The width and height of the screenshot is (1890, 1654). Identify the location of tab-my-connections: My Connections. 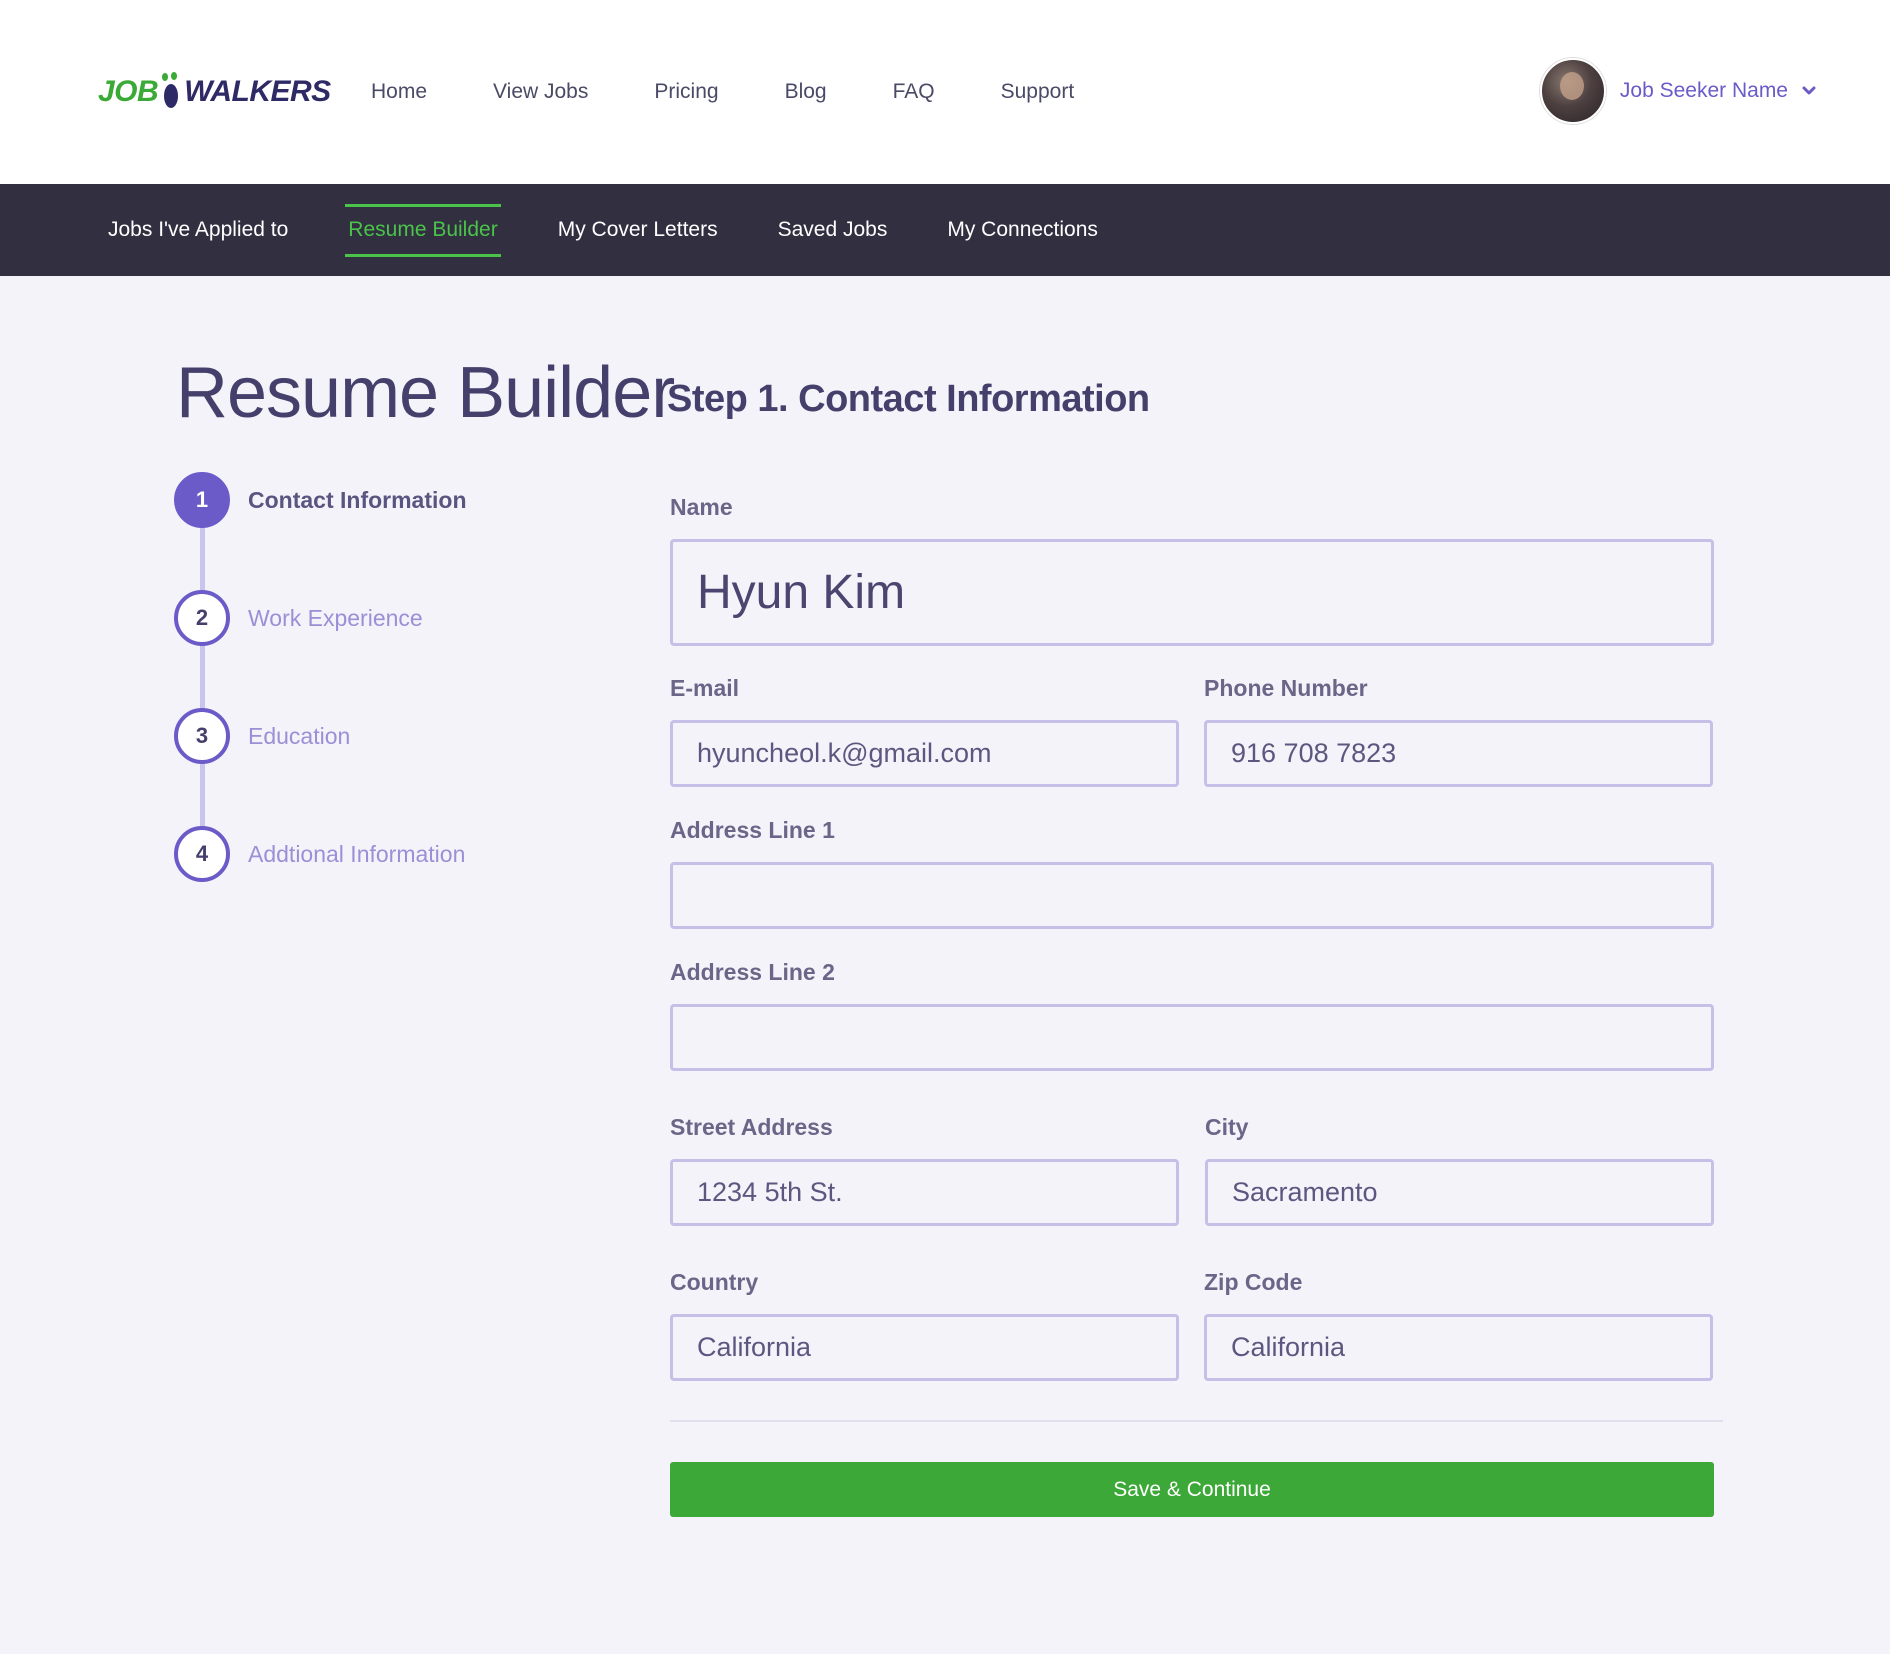
(1022, 230).